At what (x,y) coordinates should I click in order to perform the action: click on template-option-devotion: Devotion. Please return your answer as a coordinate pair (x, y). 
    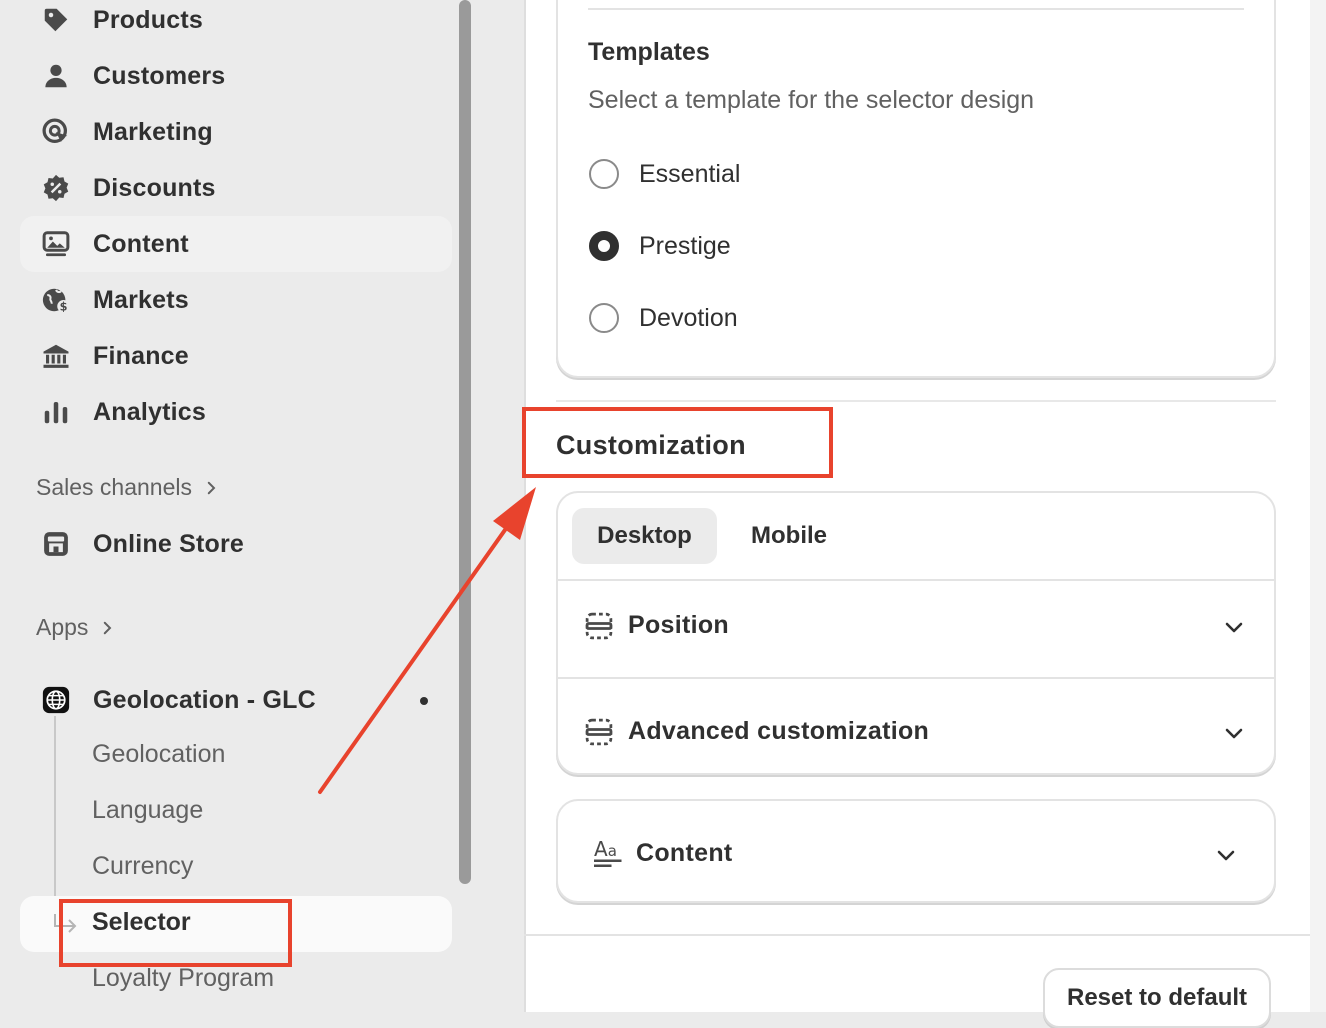
    Looking at the image, I should click on (663, 318).